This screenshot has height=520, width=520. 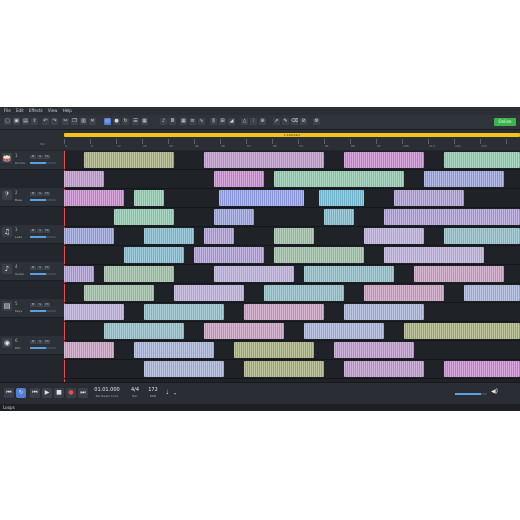 What do you see at coordinates (32, 271) in the screenshot?
I see `track-header: ♪ 4 Guitar M S FX` at bounding box center [32, 271].